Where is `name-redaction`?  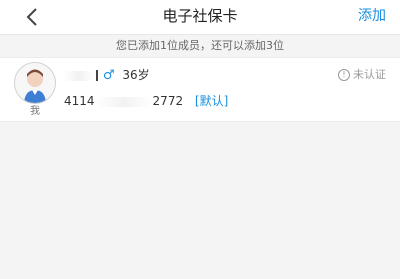
name-redaction is located at coordinates (79, 75).